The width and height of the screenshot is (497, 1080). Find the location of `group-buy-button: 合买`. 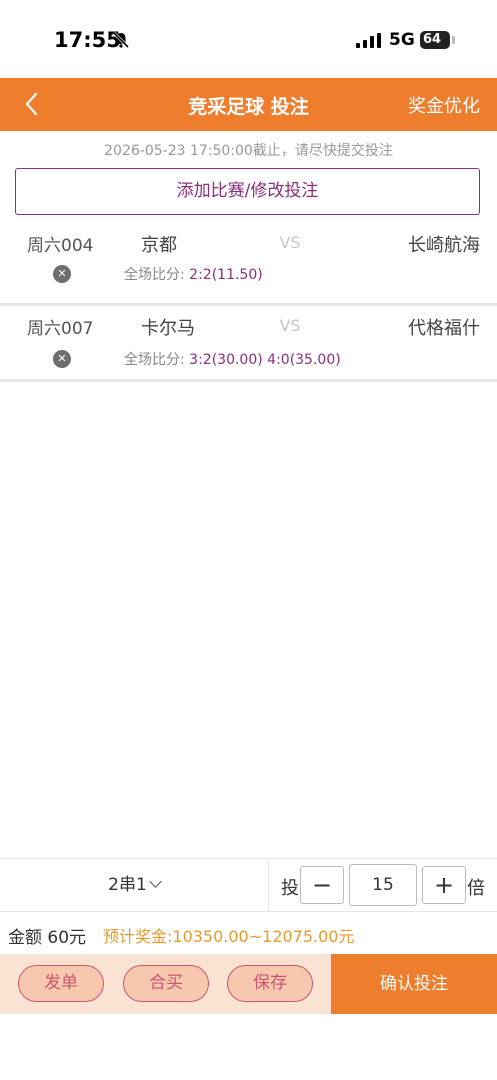

group-buy-button: 合买 is located at coordinates (166, 983).